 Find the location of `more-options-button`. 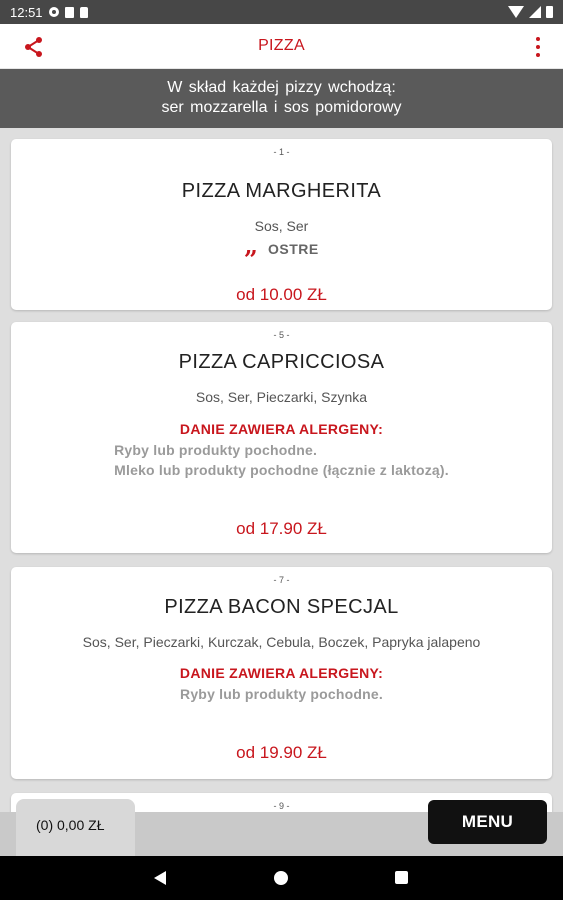

more-options-button is located at coordinates (538, 47).